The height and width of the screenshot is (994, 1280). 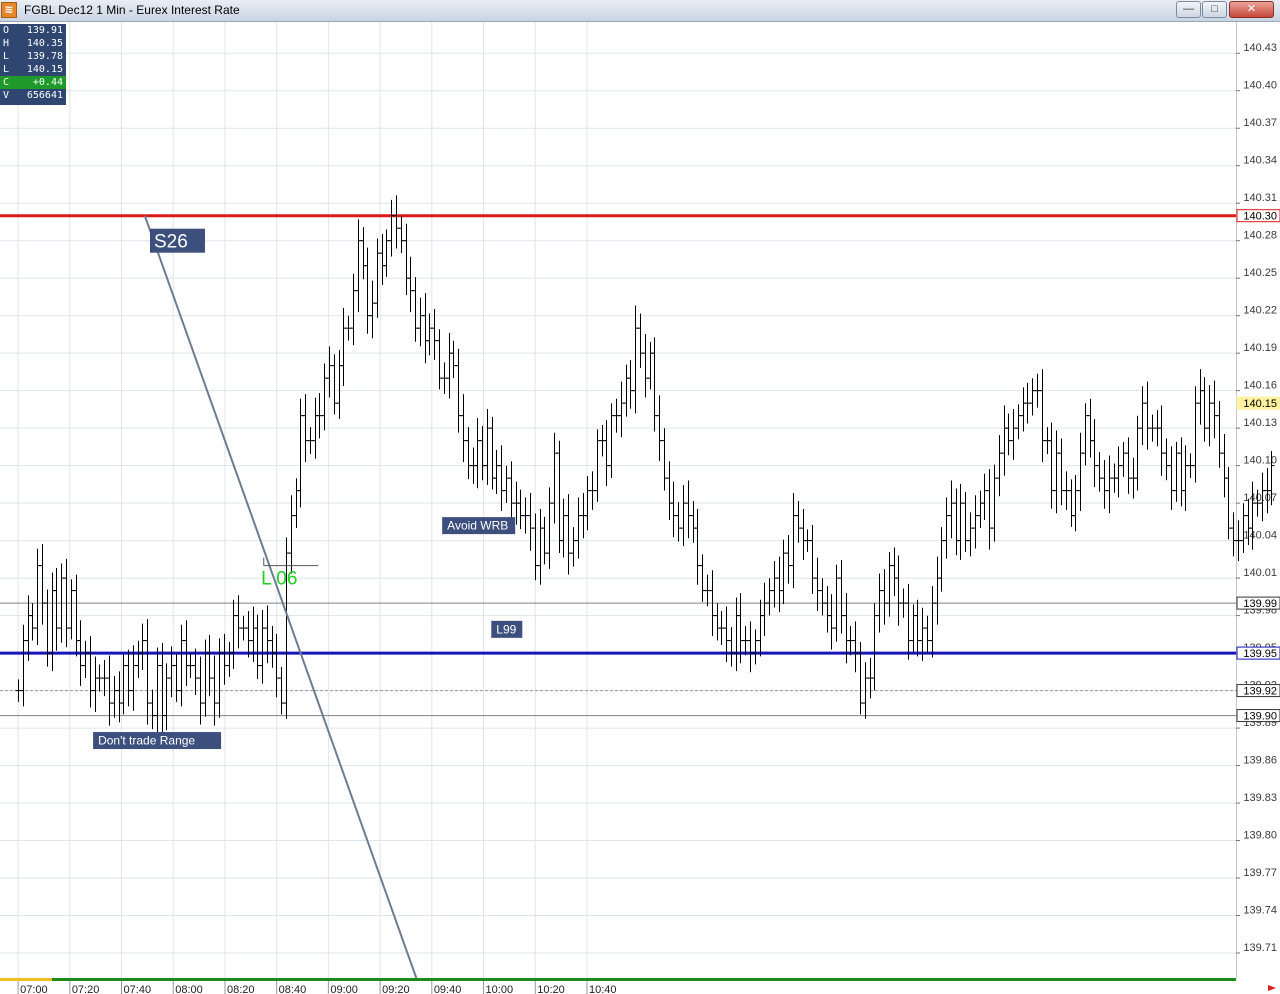 I want to click on price-tick-label: 139.83, so click(x=1260, y=798).